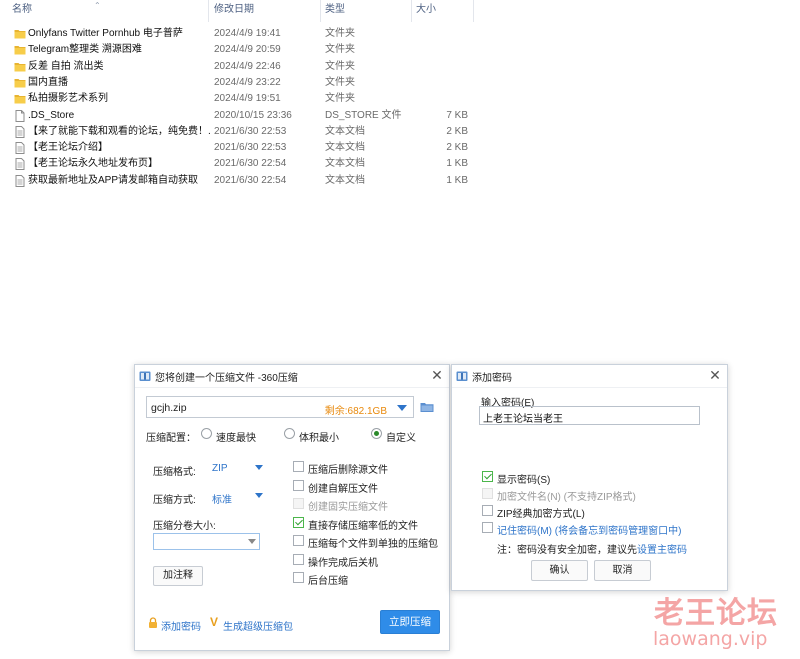  Describe the element at coordinates (376, 433) in the screenshot. I see `radio-custom` at that location.